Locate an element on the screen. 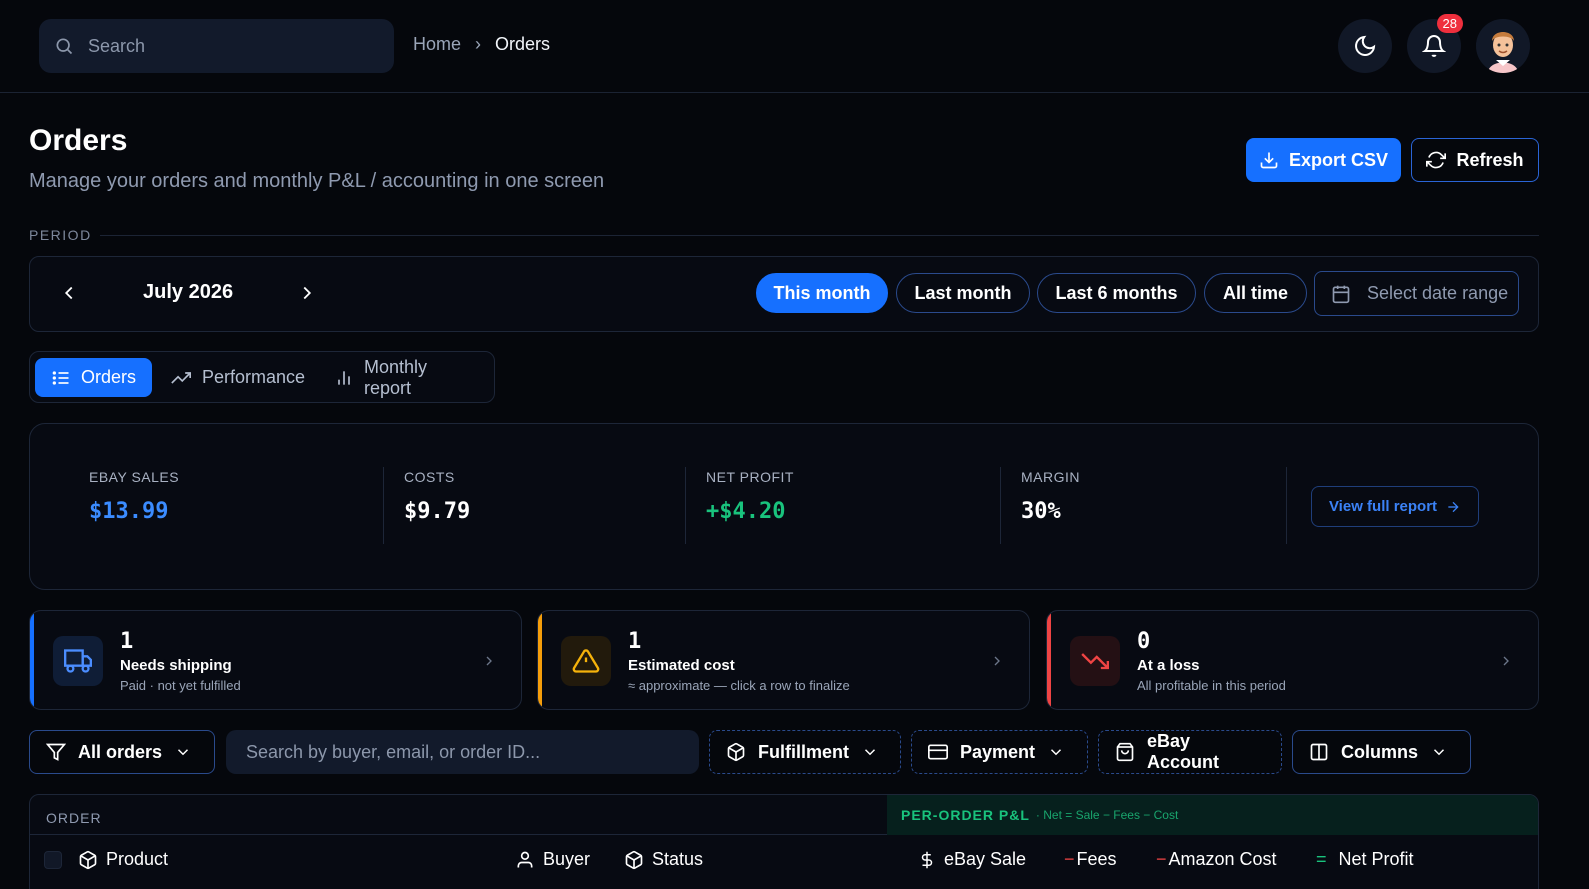 This screenshot has width=1589, height=889. calendar-icon is located at coordinates (1341, 294).